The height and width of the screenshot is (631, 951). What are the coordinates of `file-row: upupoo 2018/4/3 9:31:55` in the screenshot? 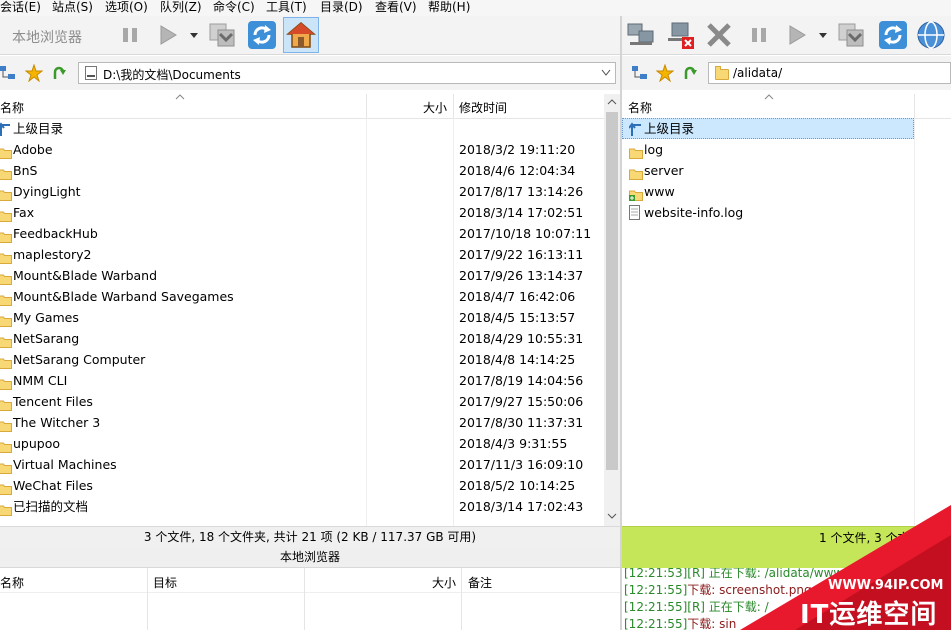 It's located at (302, 443).